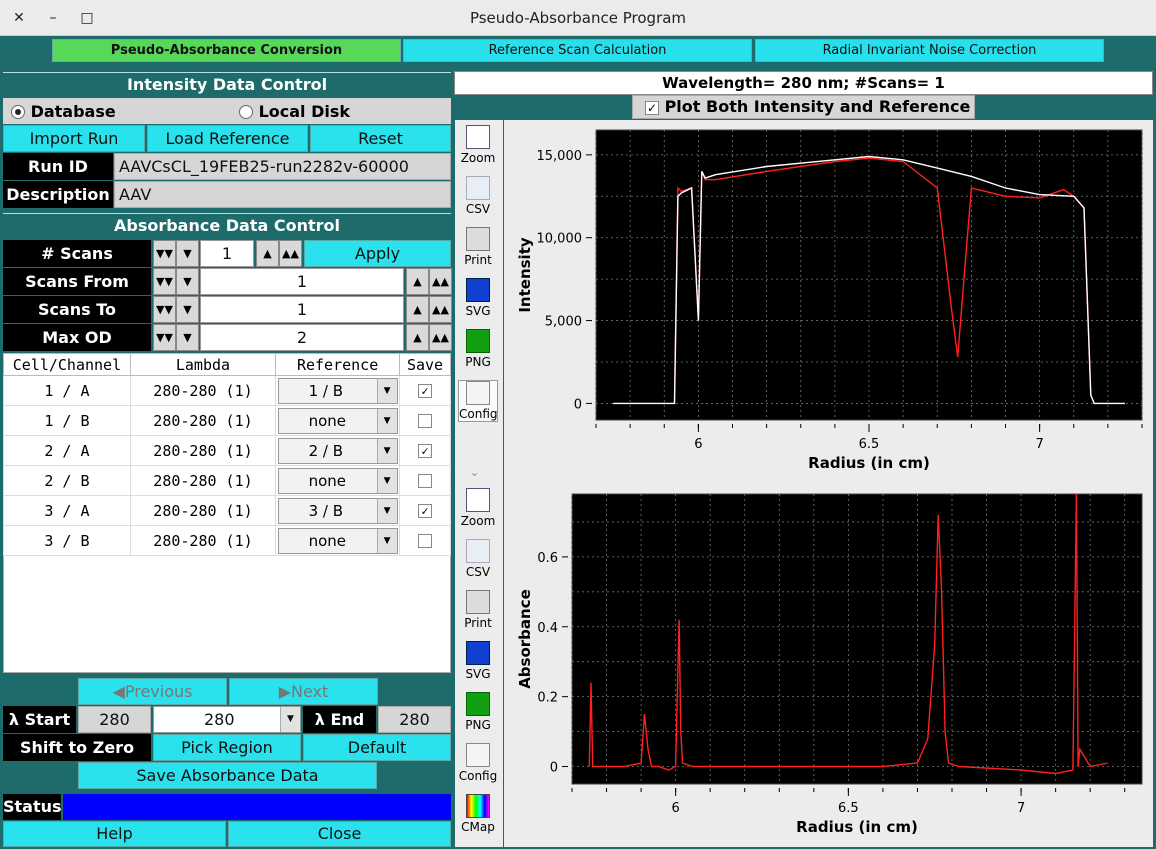  Describe the element at coordinates (187, 281) in the screenshot. I see `scans-from-down-button: ▼` at that location.